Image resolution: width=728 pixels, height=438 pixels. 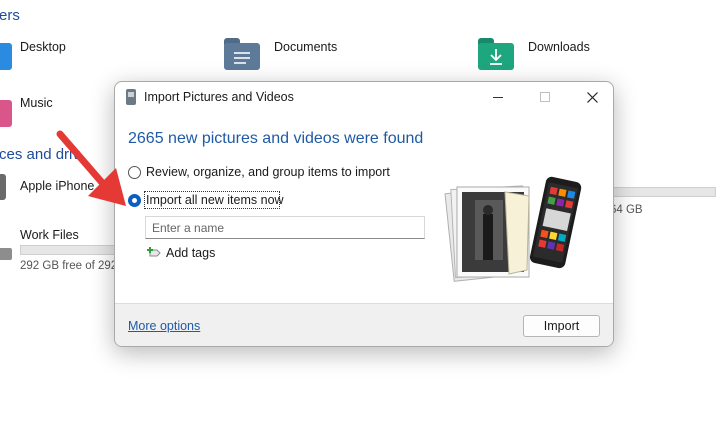 I want to click on hidden-drive-usage-bar, so click(x=663, y=192).